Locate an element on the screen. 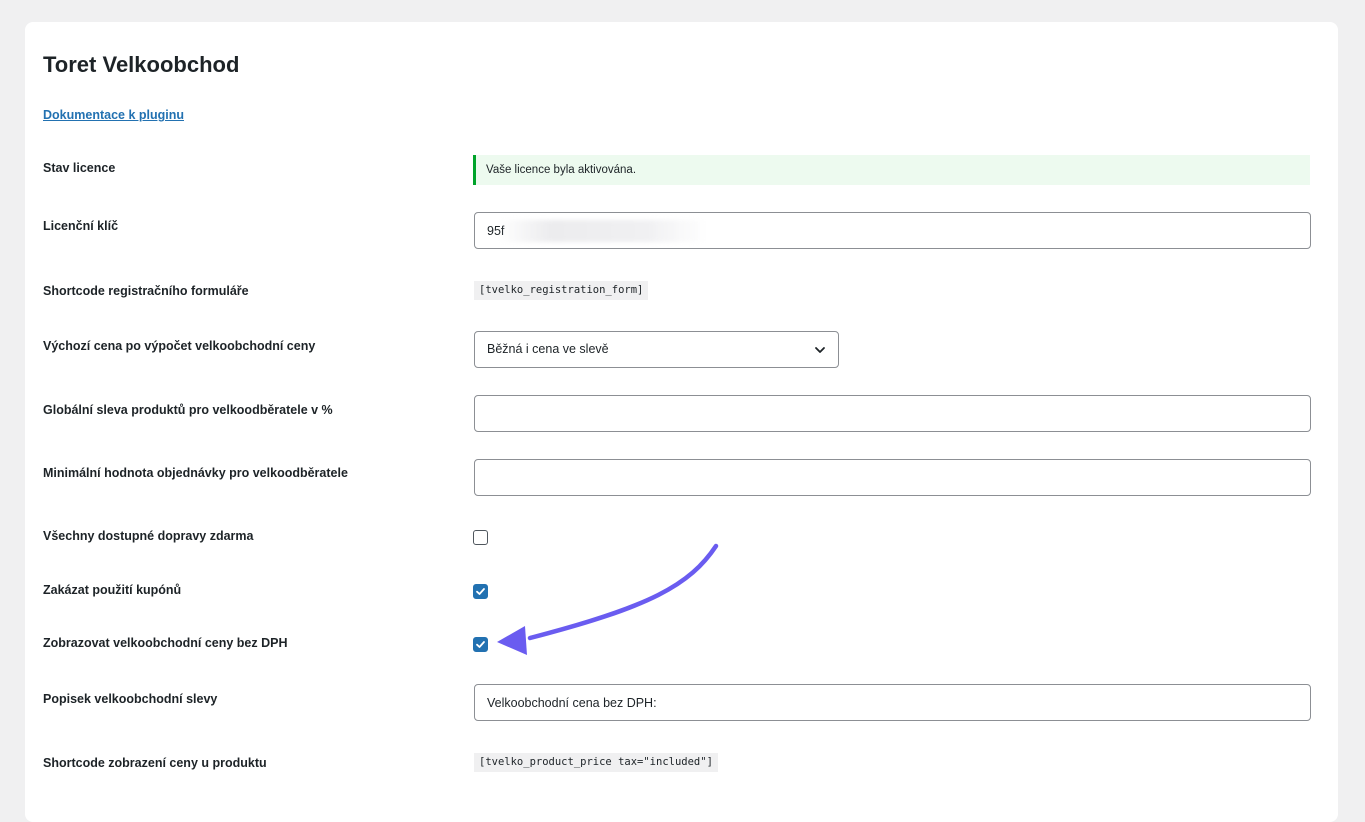 Image resolution: width=1365 pixels, height=822 pixels. disable-coupons-checkbox is located at coordinates (480, 591).